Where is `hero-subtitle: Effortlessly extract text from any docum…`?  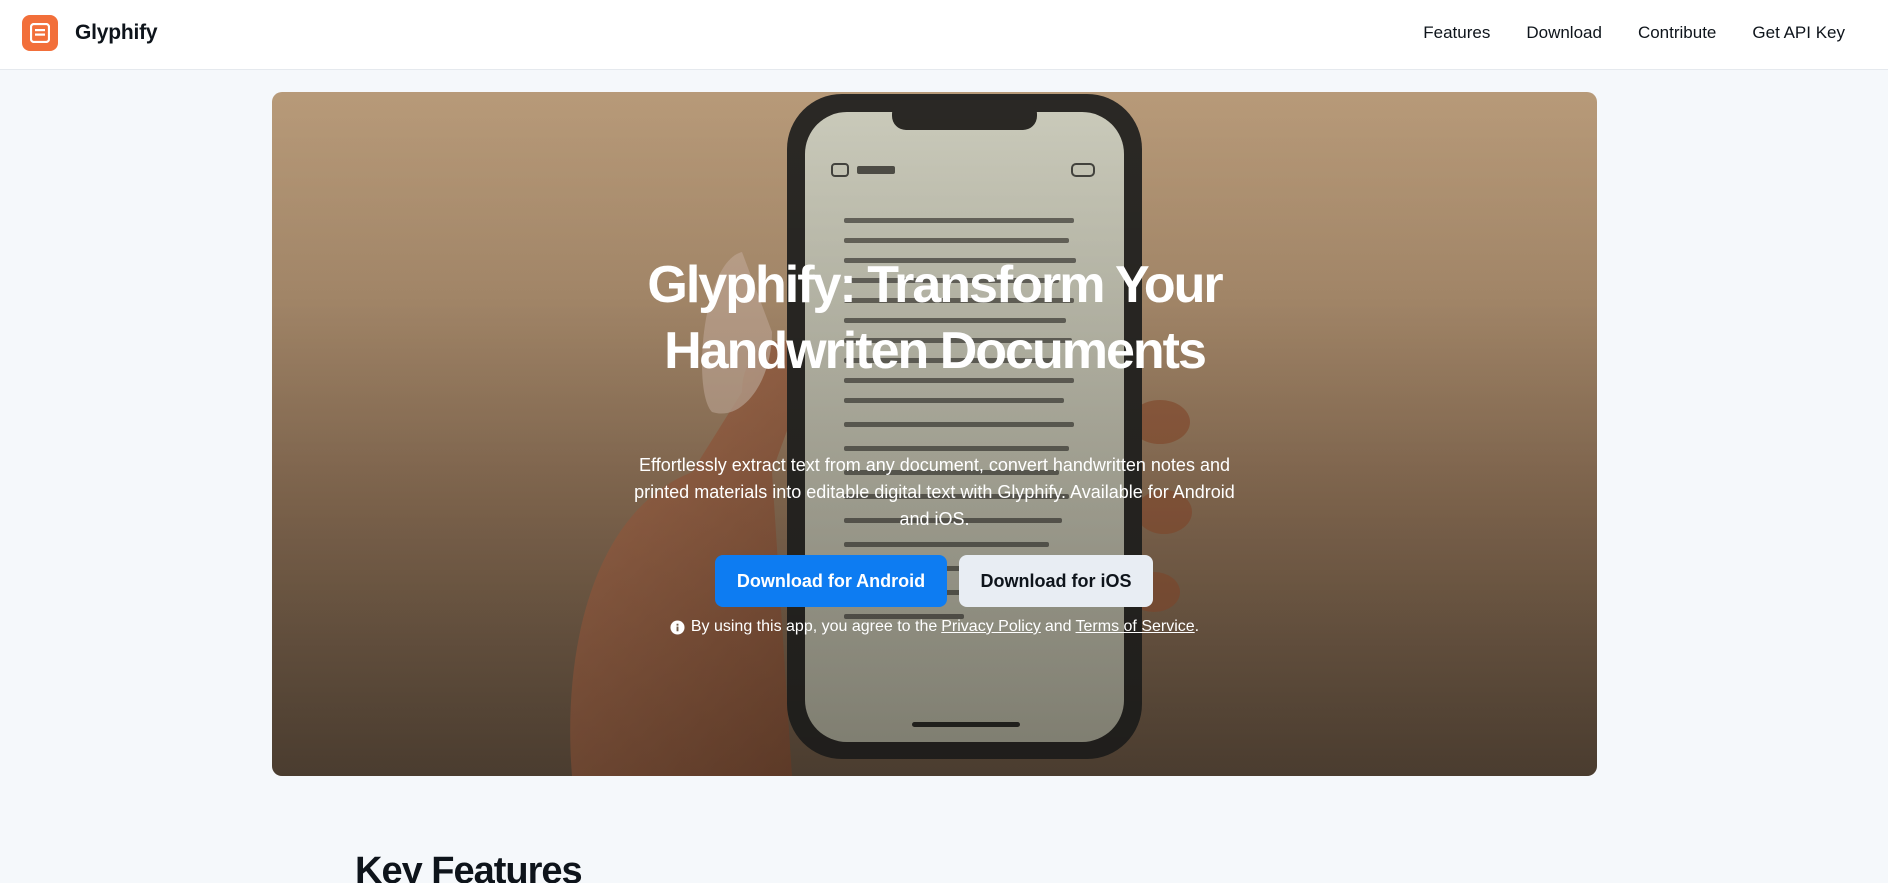 hero-subtitle: Effortlessly extract text from any docum… is located at coordinates (934, 492).